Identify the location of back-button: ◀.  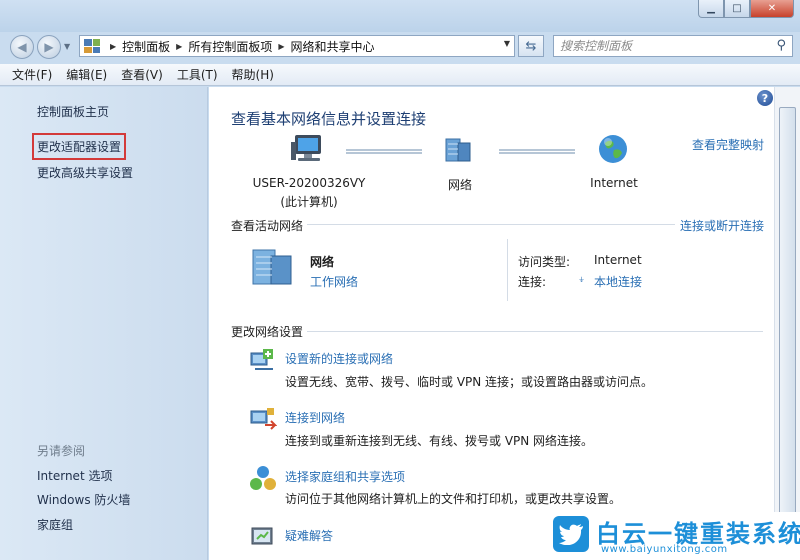
(22, 47).